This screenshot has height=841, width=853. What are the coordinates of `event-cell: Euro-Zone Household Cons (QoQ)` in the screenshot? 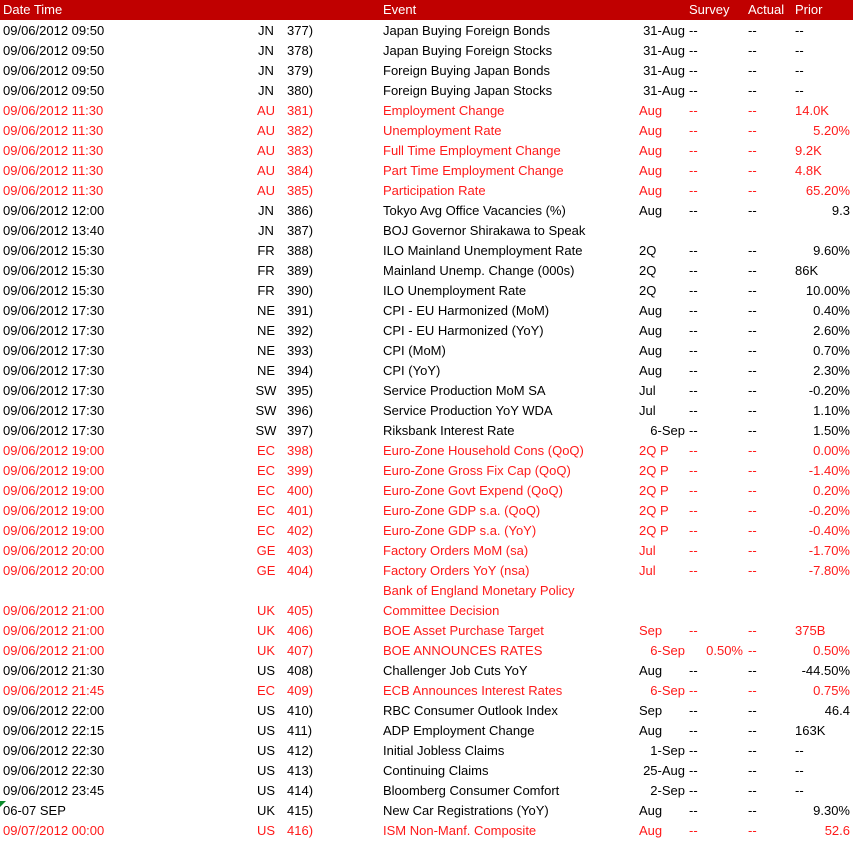 It's located at (483, 451).